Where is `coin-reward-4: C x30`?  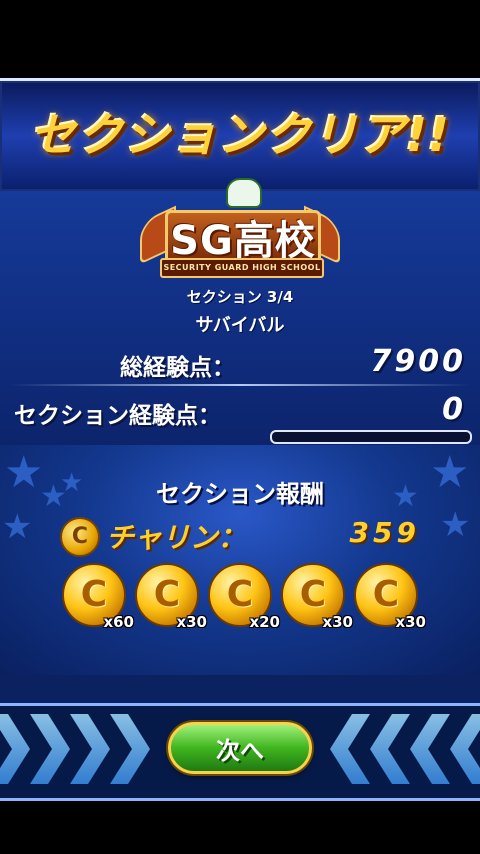 coin-reward-4: C x30 is located at coordinates (317, 597).